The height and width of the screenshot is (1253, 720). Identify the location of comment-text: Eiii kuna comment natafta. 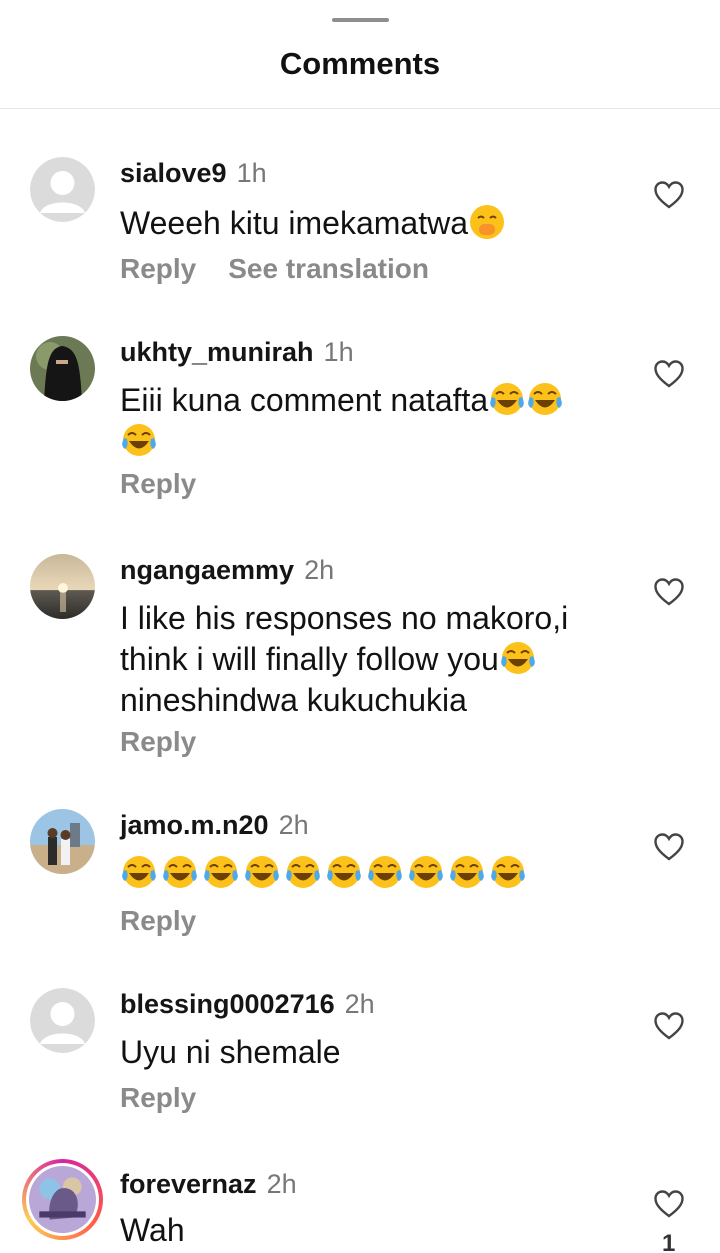
(375, 421).